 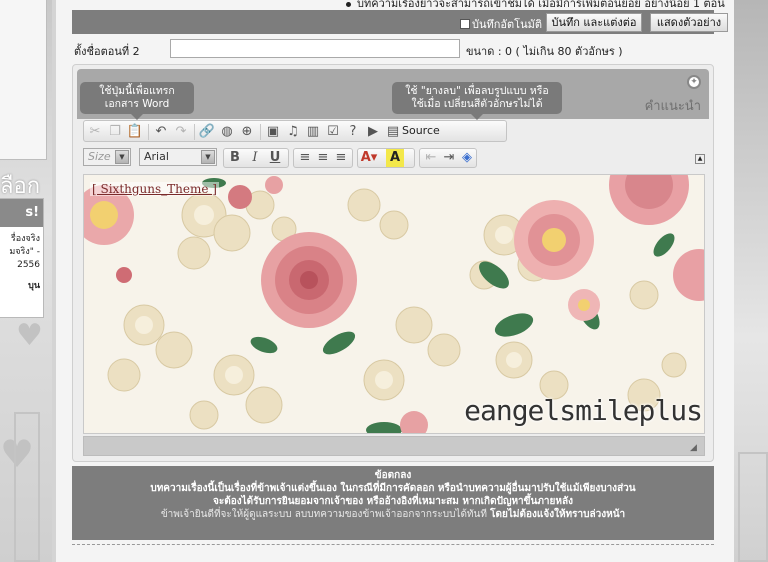 I want to click on checkmark-icon: ☑, so click(x=333, y=132).